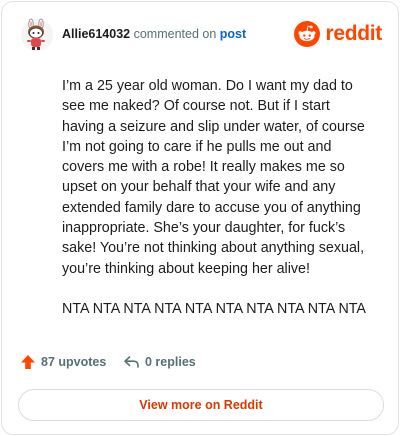 The image size is (400, 436). I want to click on comment-paragraph: NTA NTA NTA NTA NTA NTA NTA NTA NTA NTA, so click(214, 308).